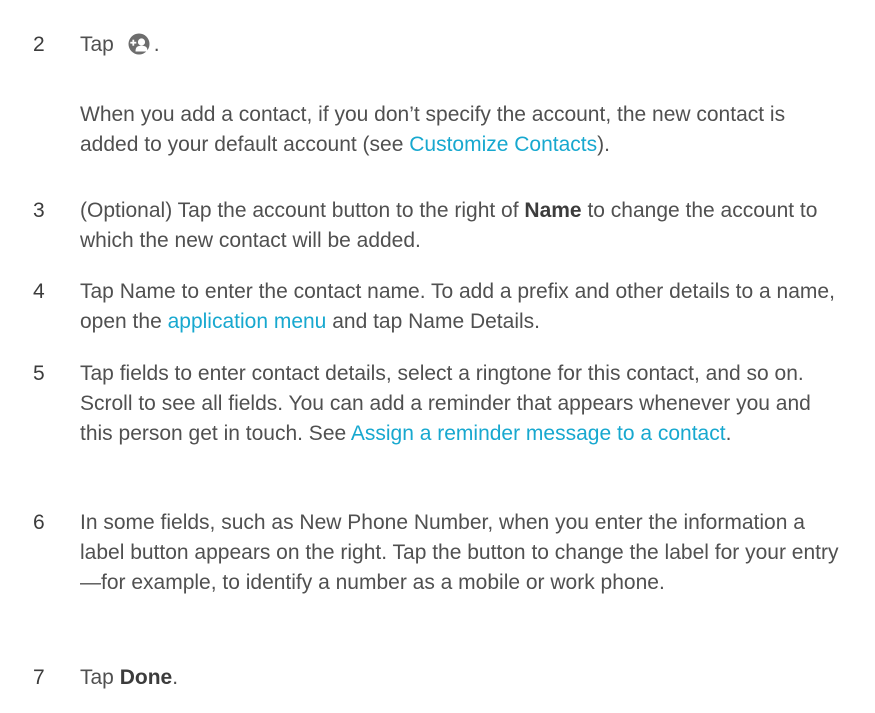  What do you see at coordinates (553, 210) in the screenshot?
I see `bold-term: Name` at bounding box center [553, 210].